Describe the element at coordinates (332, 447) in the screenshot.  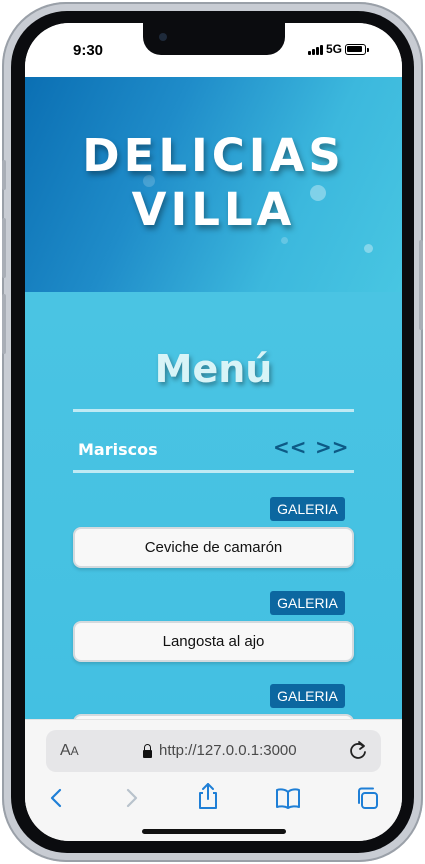
I see `next-category-button: >>` at that location.